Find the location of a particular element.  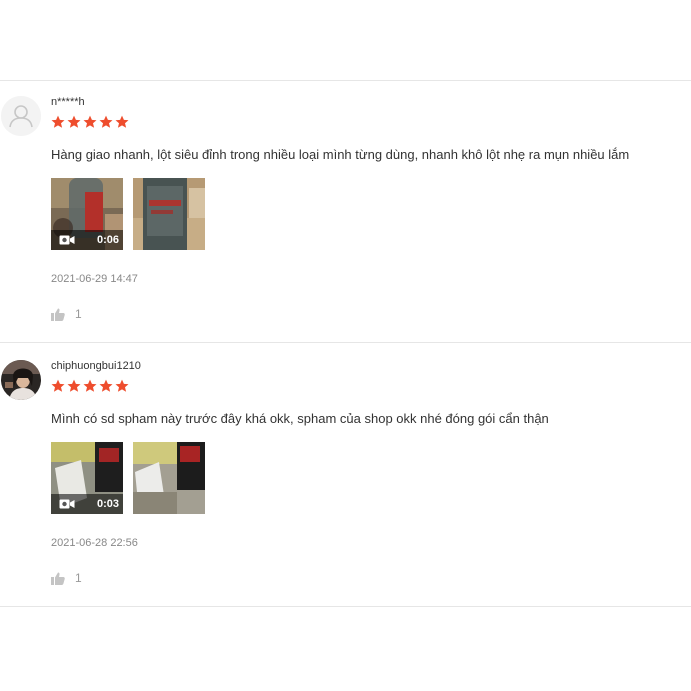

video-duration: 0:06 is located at coordinates (107, 240).